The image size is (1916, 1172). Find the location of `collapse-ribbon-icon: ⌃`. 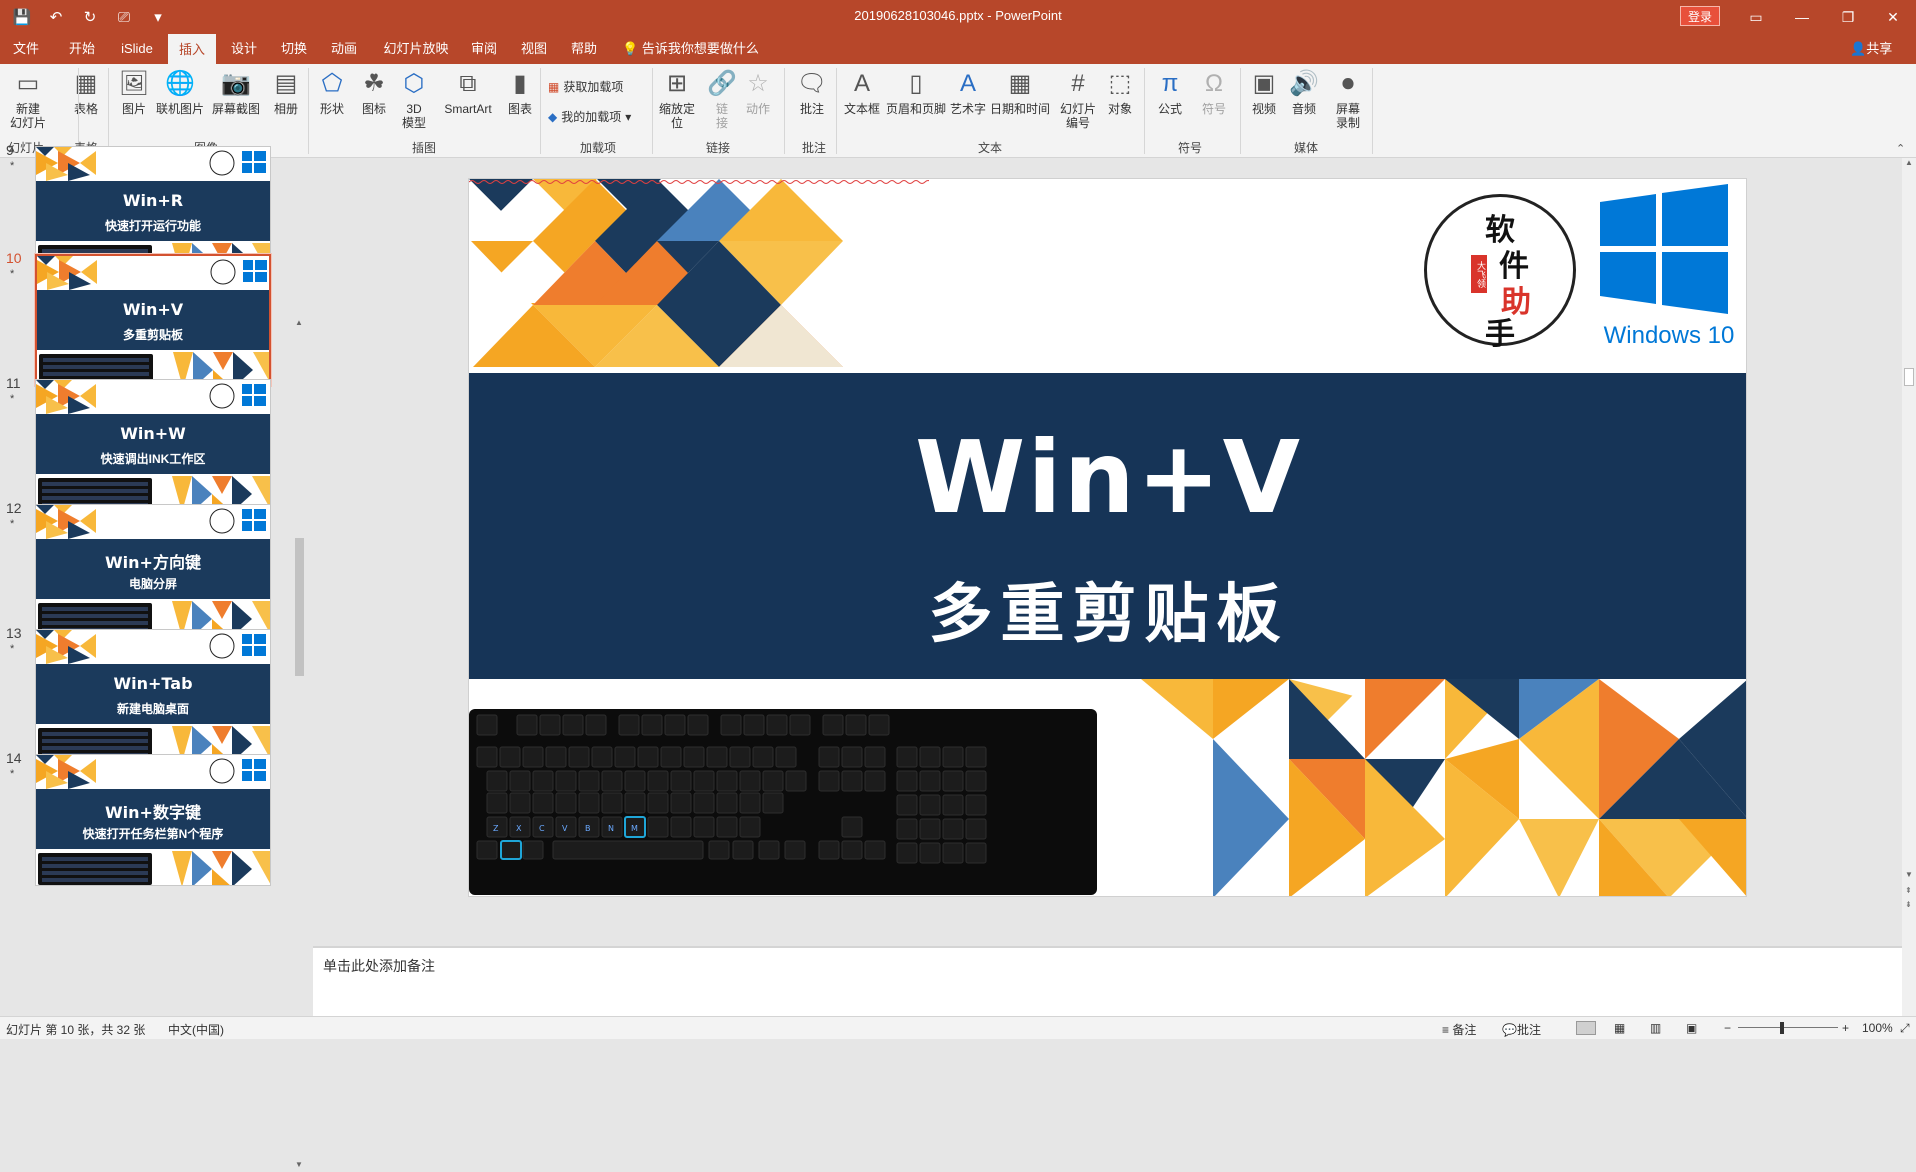

collapse-ribbon-icon: ⌃ is located at coordinates (1900, 148).